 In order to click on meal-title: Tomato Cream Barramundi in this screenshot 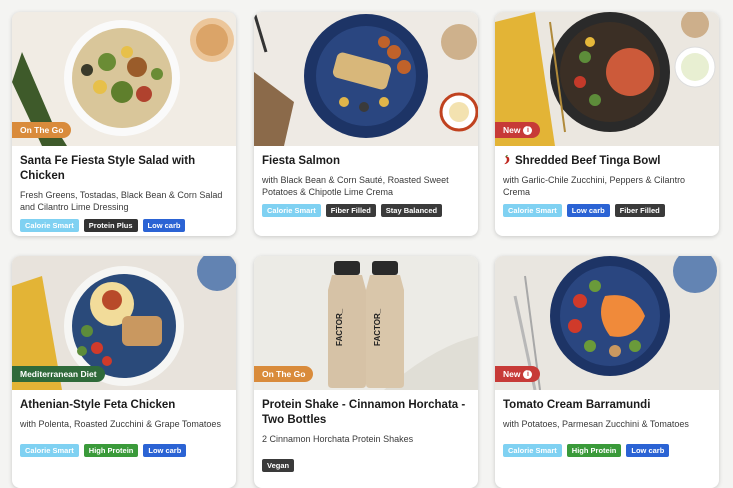, I will do `click(577, 405)`.